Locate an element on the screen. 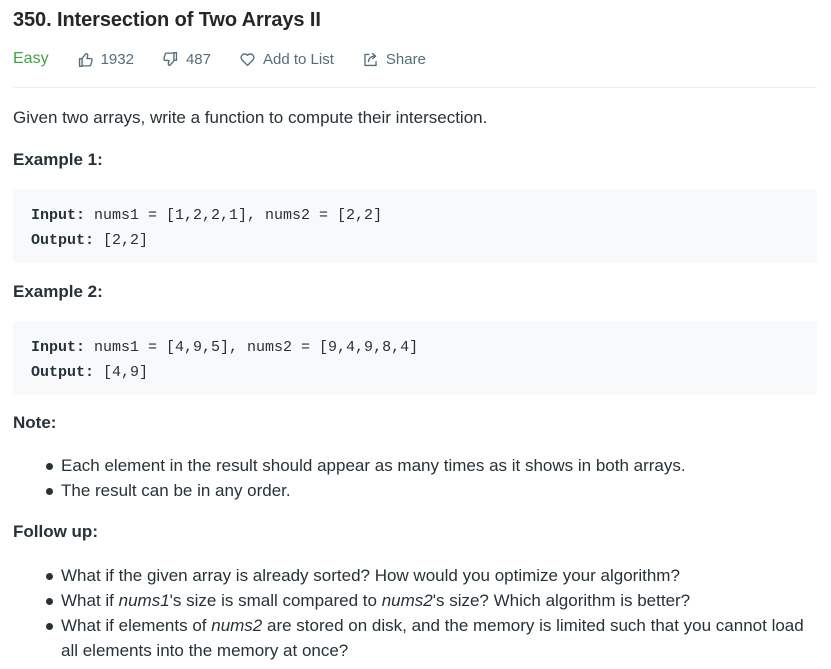 The height and width of the screenshot is (669, 831). share-label: Share is located at coordinates (405, 59).